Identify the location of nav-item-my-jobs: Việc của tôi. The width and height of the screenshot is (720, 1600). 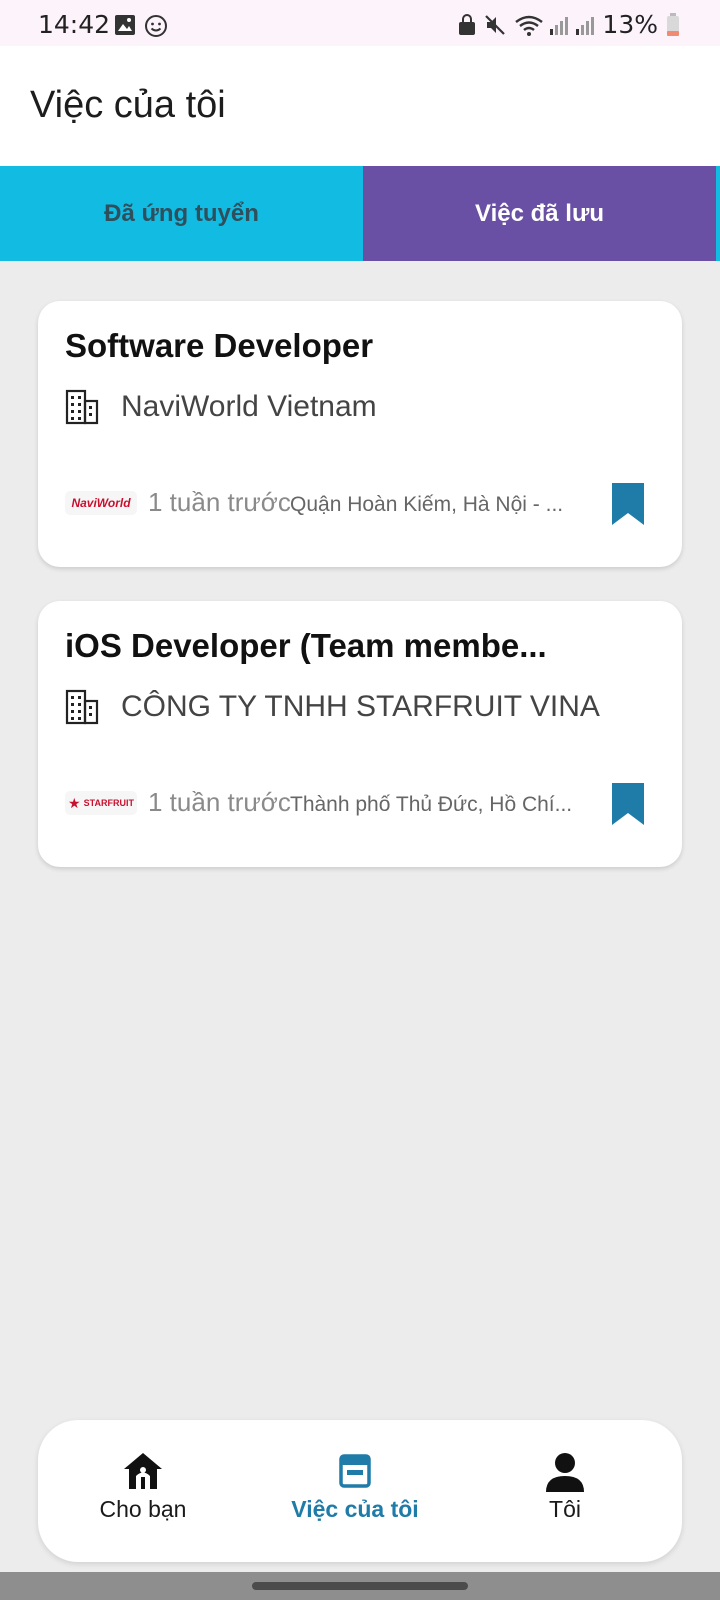
(355, 1495).